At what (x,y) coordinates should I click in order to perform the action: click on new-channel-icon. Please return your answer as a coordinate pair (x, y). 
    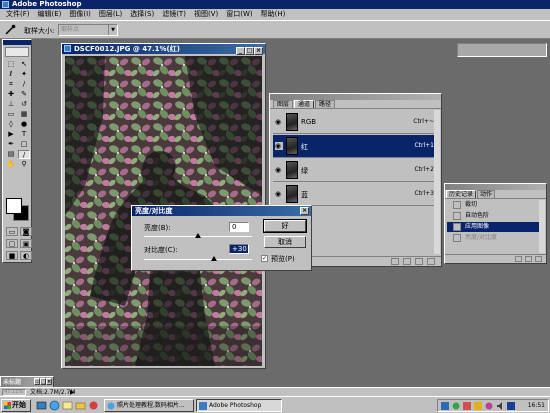
    Looking at the image, I should click on (419, 261).